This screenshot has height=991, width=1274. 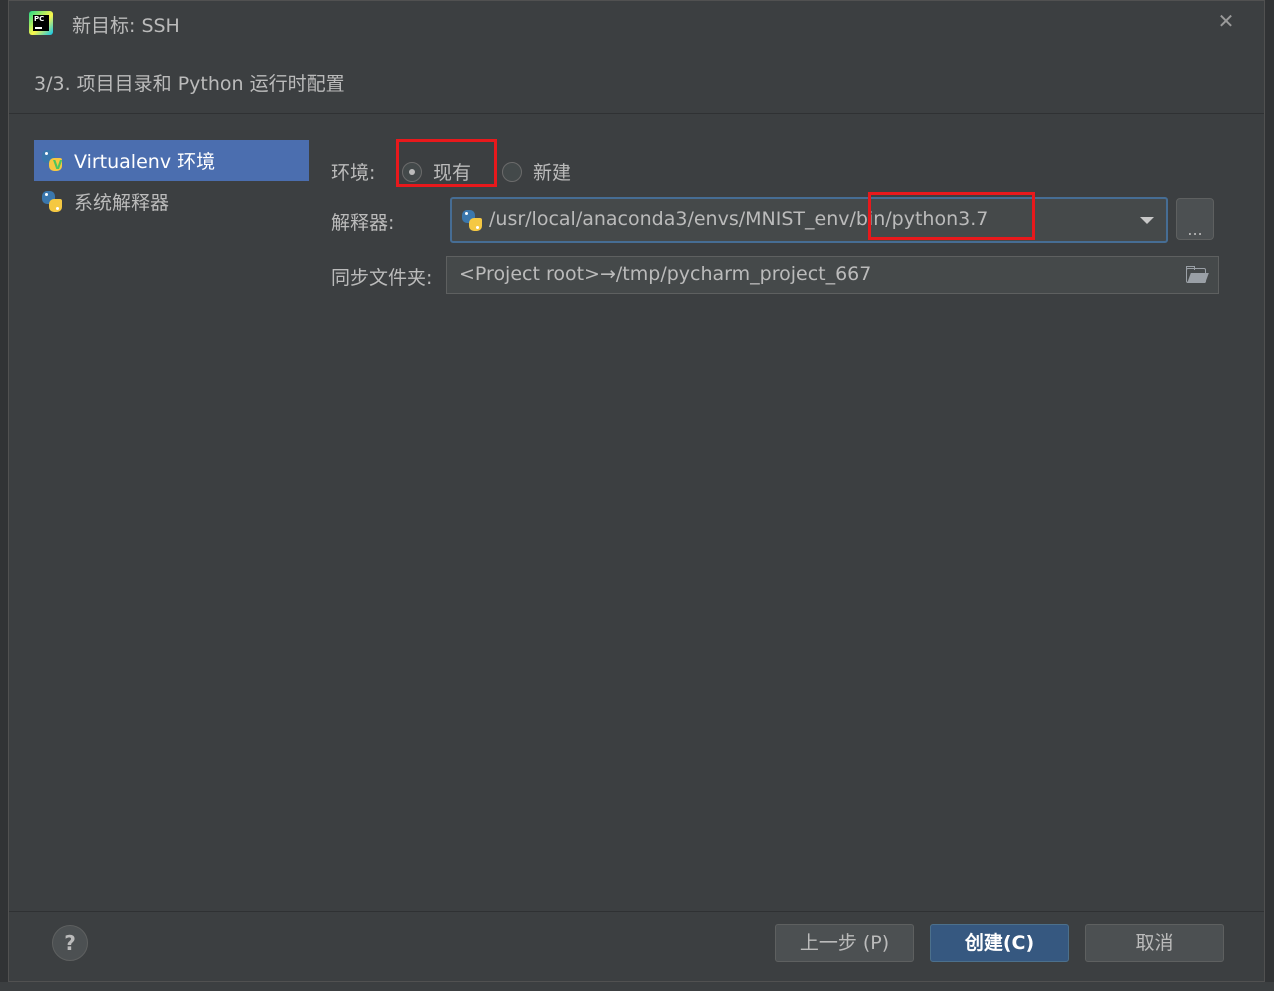 What do you see at coordinates (665, 274) in the screenshot?
I see `sync-folders-value: <Project root>→/tmp/pycharm_project_667` at bounding box center [665, 274].